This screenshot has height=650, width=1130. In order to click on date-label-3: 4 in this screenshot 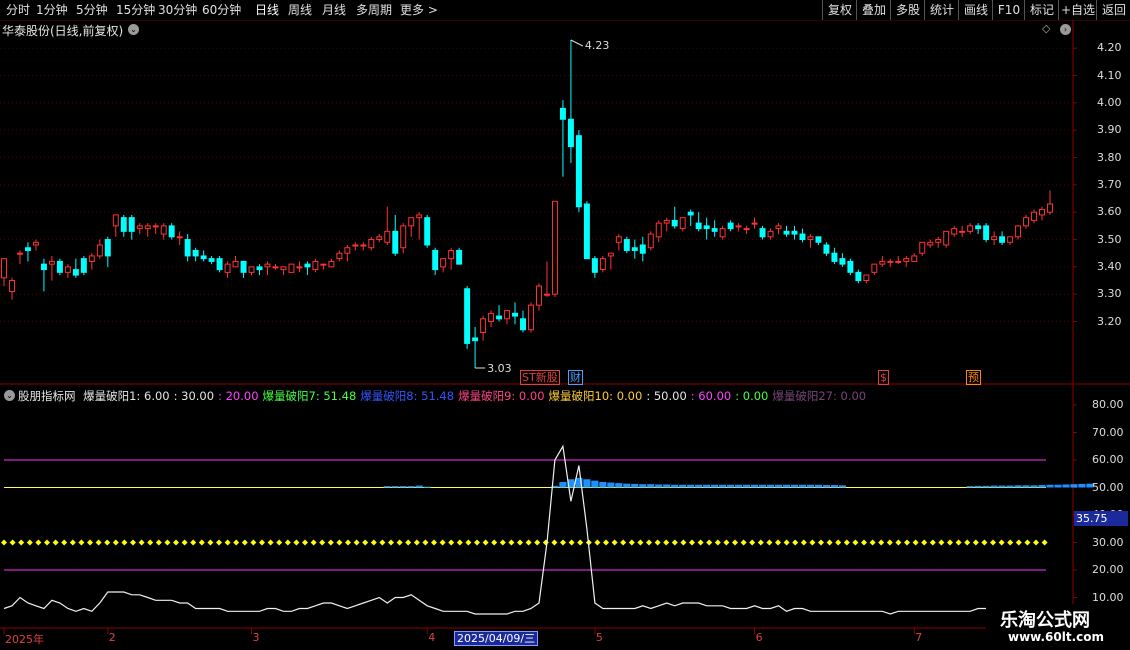, I will do `click(432, 637)`.